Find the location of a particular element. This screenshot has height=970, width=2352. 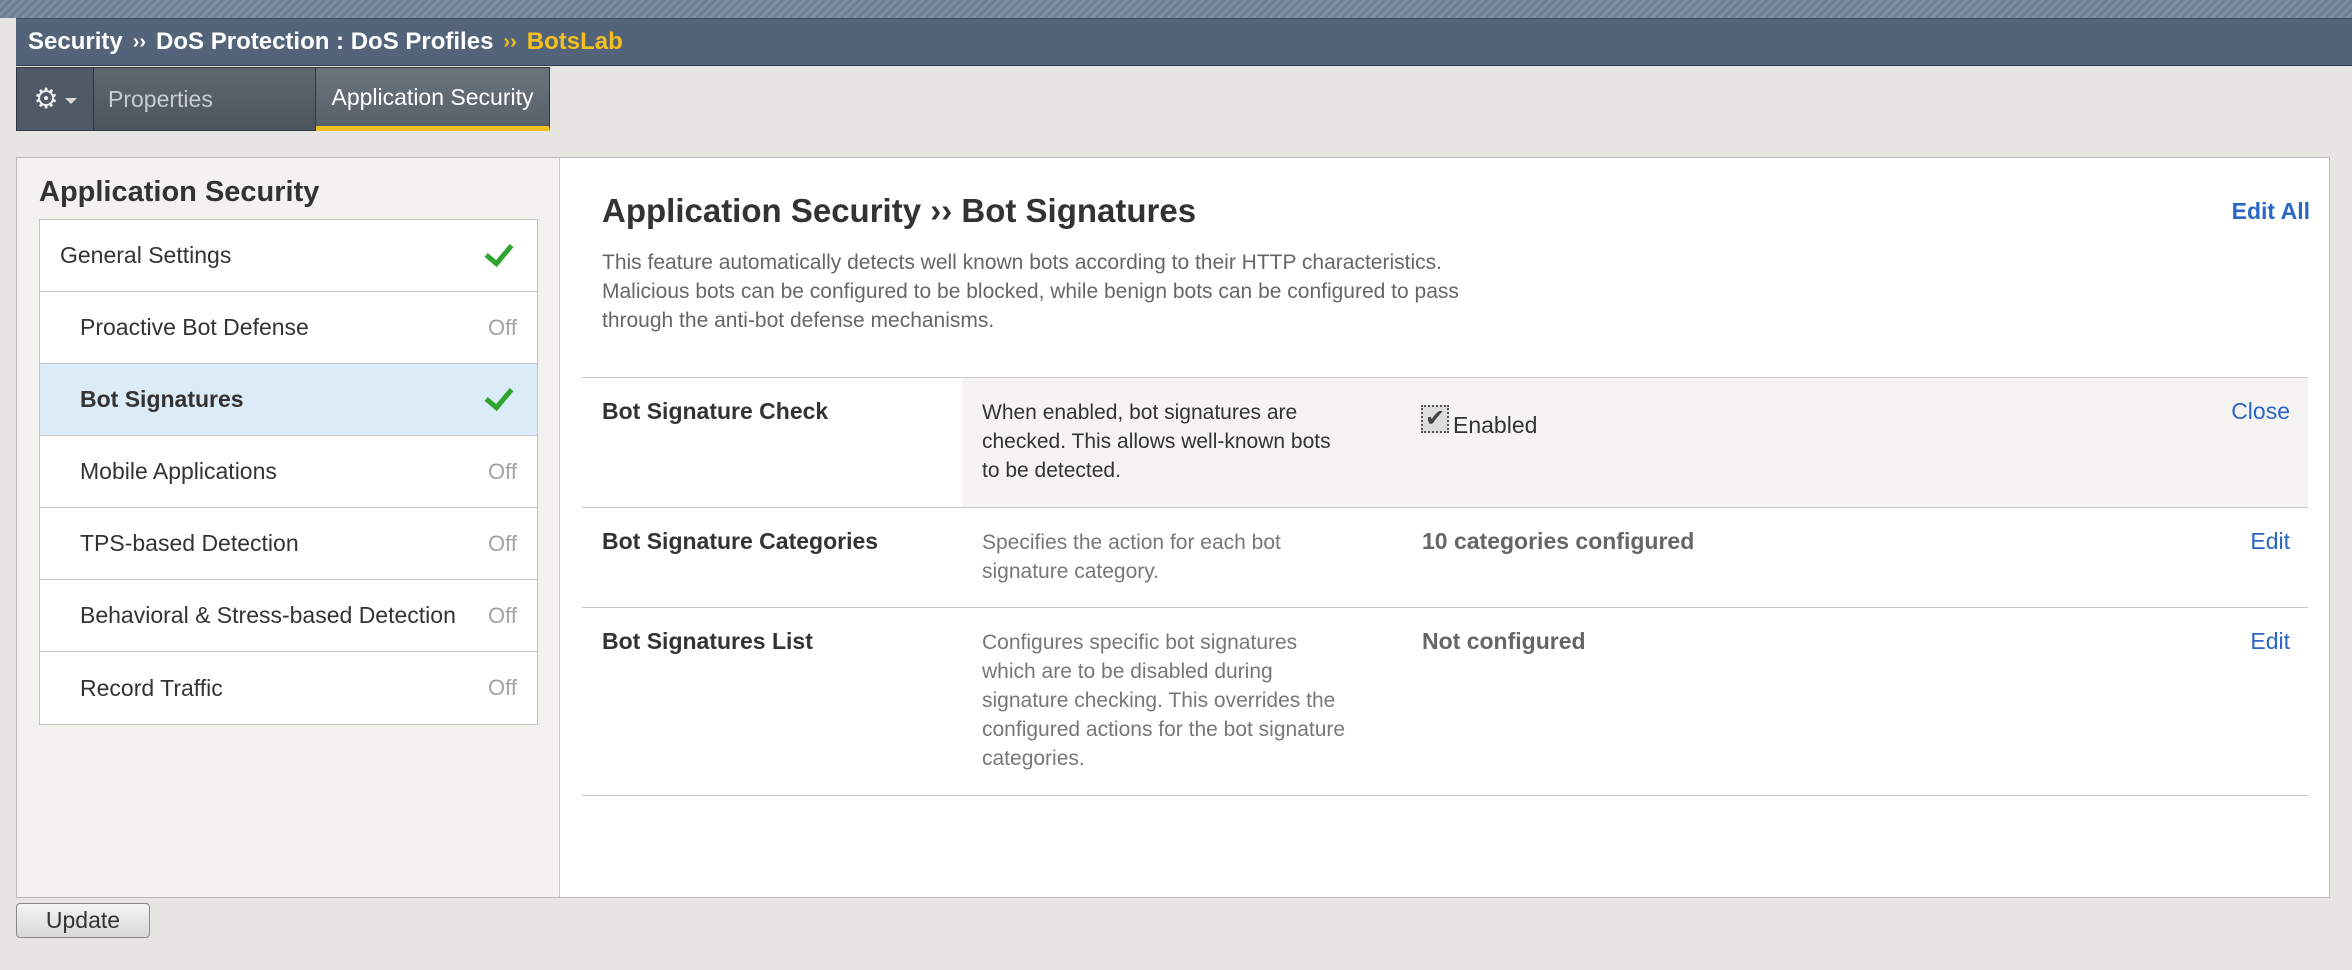

enabled-checkbox-label: Enabled is located at coordinates (1495, 425).